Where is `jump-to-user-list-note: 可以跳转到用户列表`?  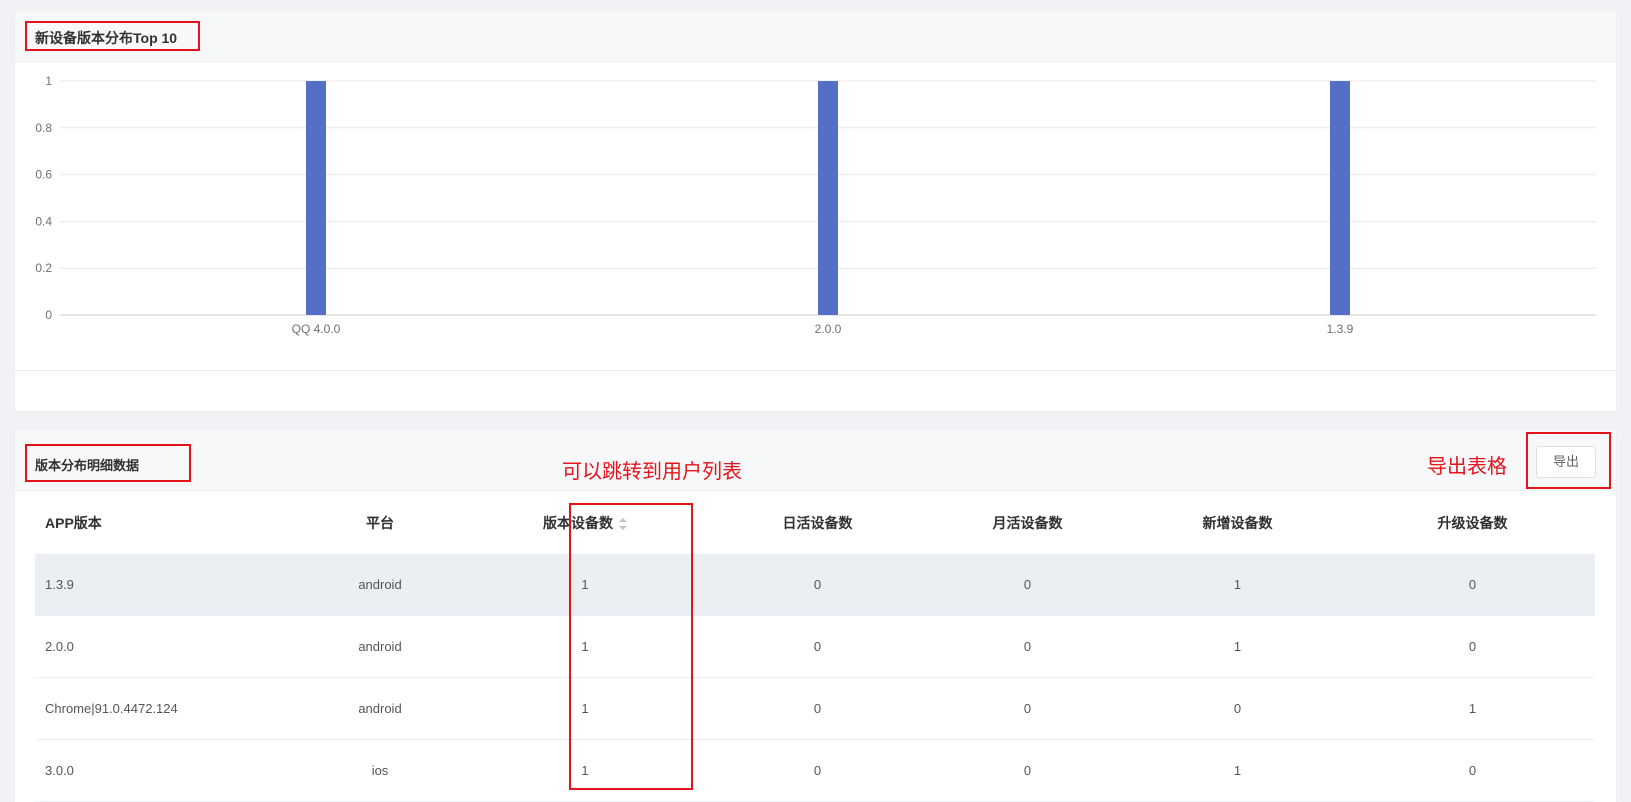 jump-to-user-list-note: 可以跳转到用户列表 is located at coordinates (652, 472).